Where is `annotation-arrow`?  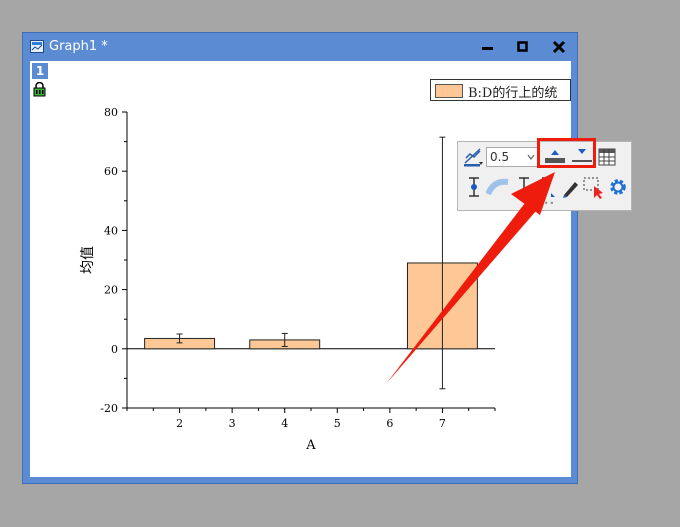
annotation-arrow is located at coordinates (470, 278).